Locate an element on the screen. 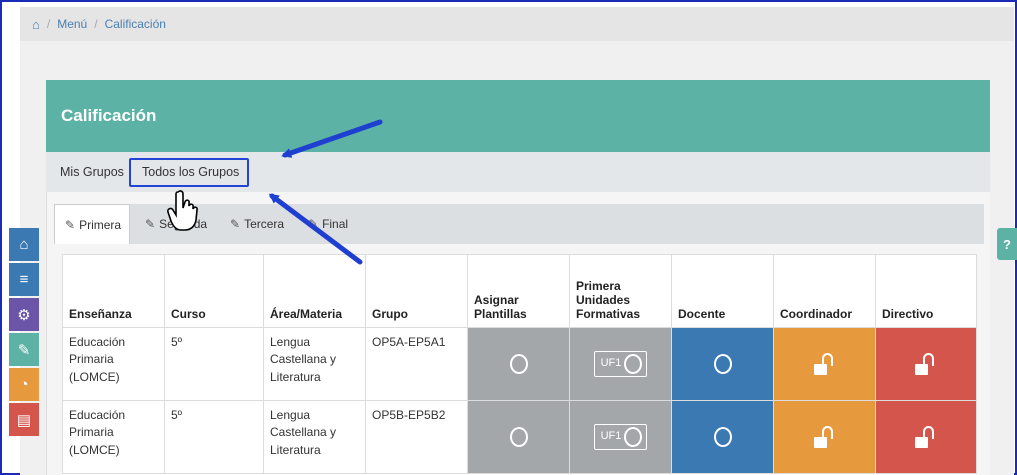 The width and height of the screenshot is (1017, 475). tab-final: ✎ Final is located at coordinates (333, 224).